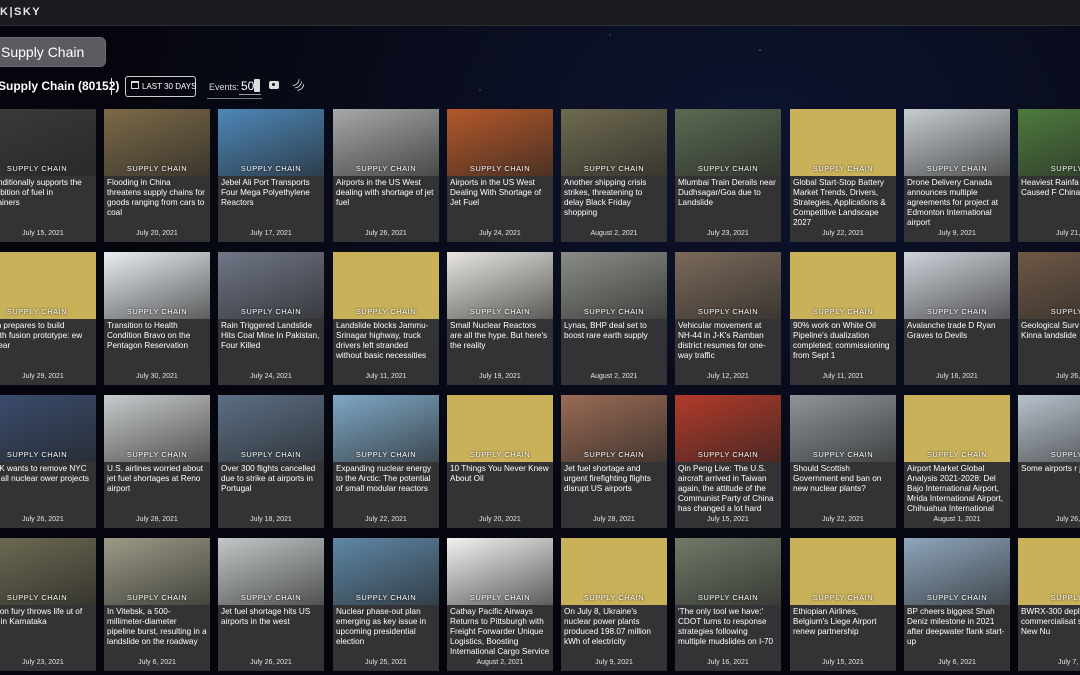 This screenshot has height=675, width=1080. I want to click on news-title: Avalanche trade D Ryan Graves to Devils, so click(957, 331).